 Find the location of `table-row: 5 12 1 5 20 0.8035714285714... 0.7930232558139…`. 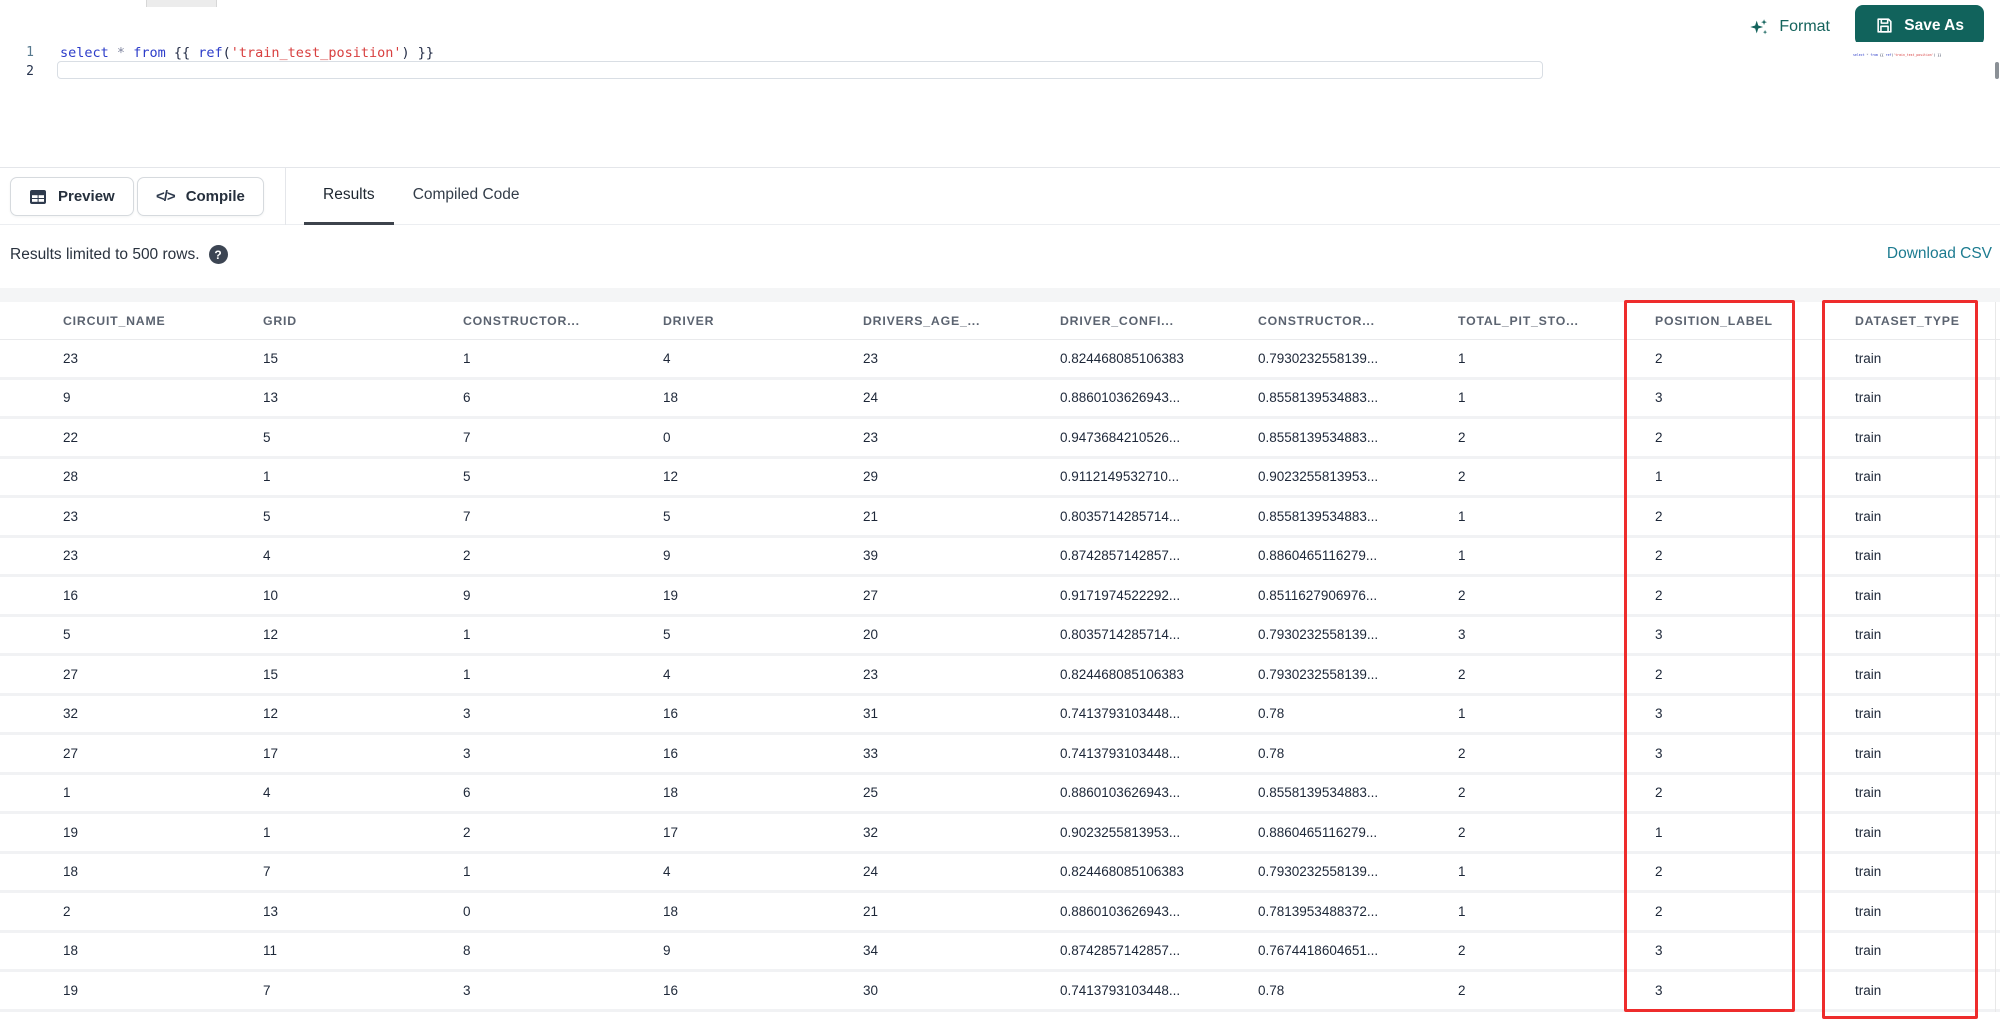

table-row: 5 12 1 5 20 0.8035714285714... 0.7930232558139… is located at coordinates (1000, 636).